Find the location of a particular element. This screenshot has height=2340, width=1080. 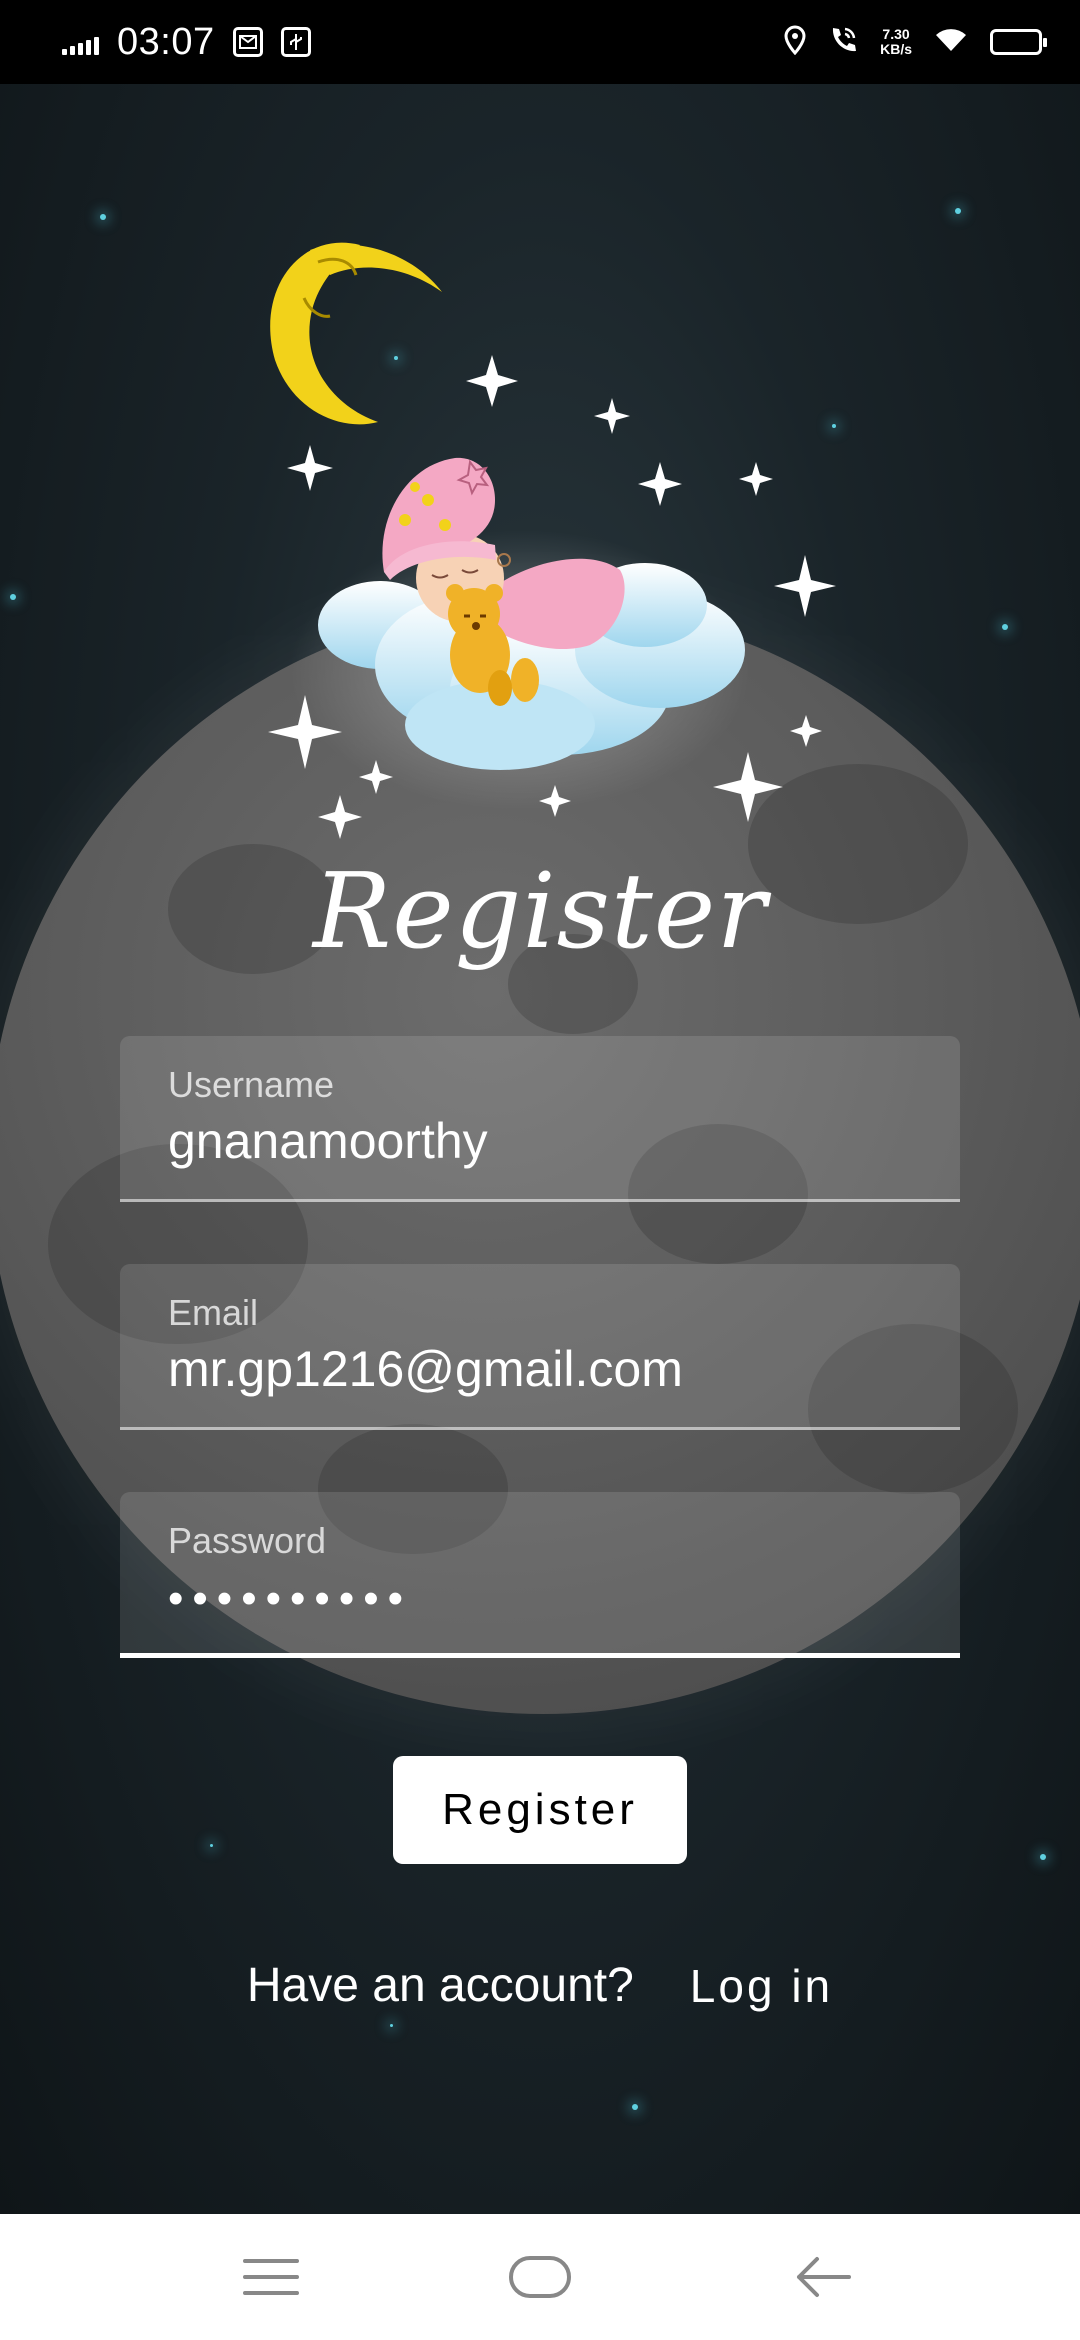

email-input: mr.gp1216@gmail.com is located at coordinates (425, 1369).